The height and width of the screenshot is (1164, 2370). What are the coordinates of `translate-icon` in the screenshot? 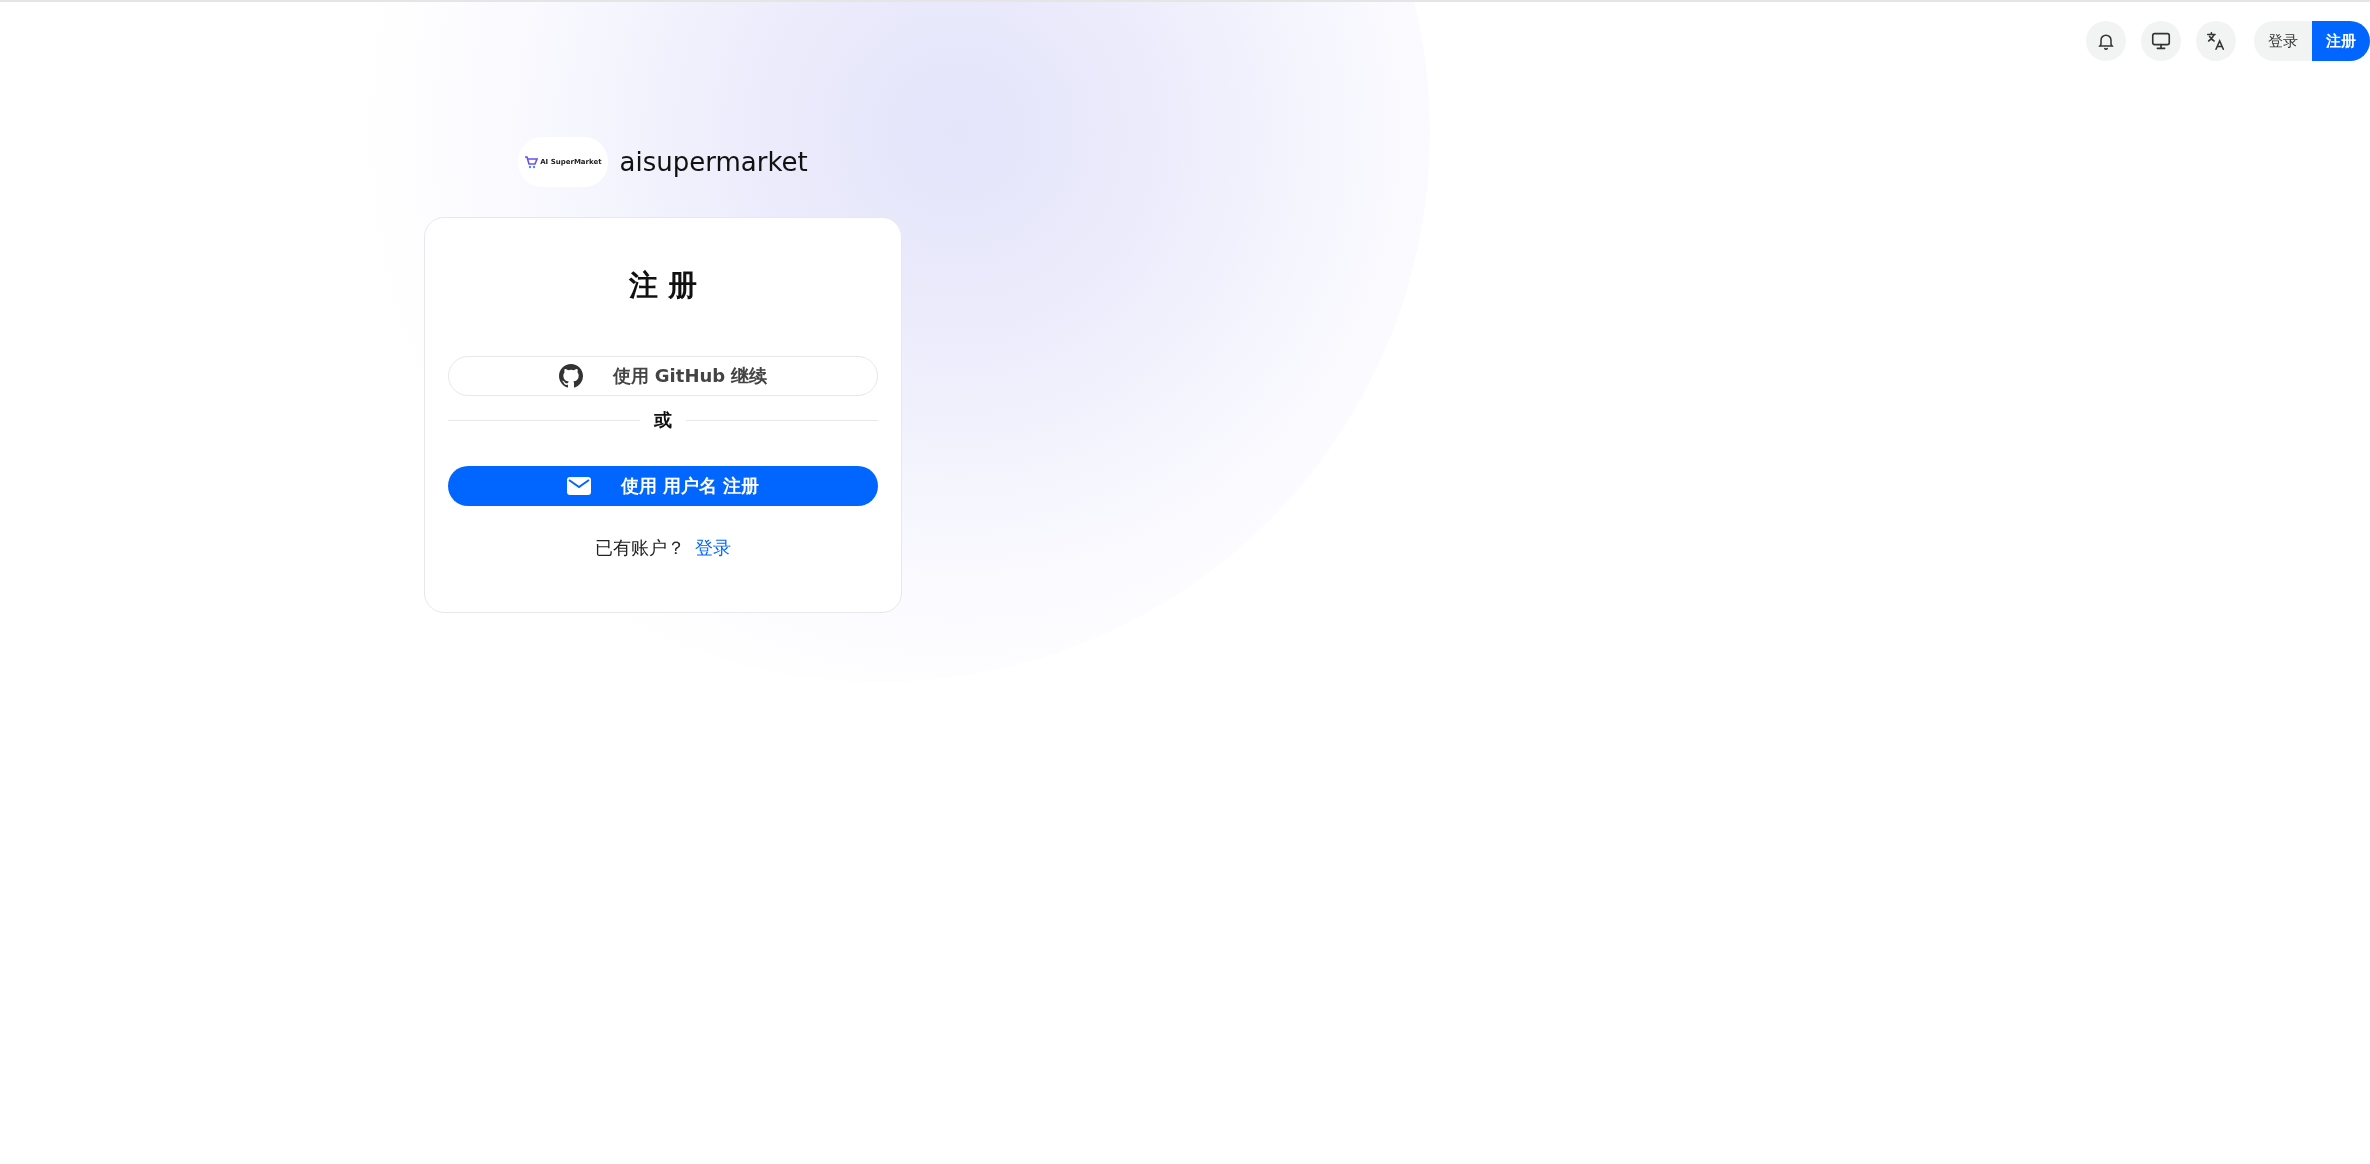 It's located at (2216, 41).